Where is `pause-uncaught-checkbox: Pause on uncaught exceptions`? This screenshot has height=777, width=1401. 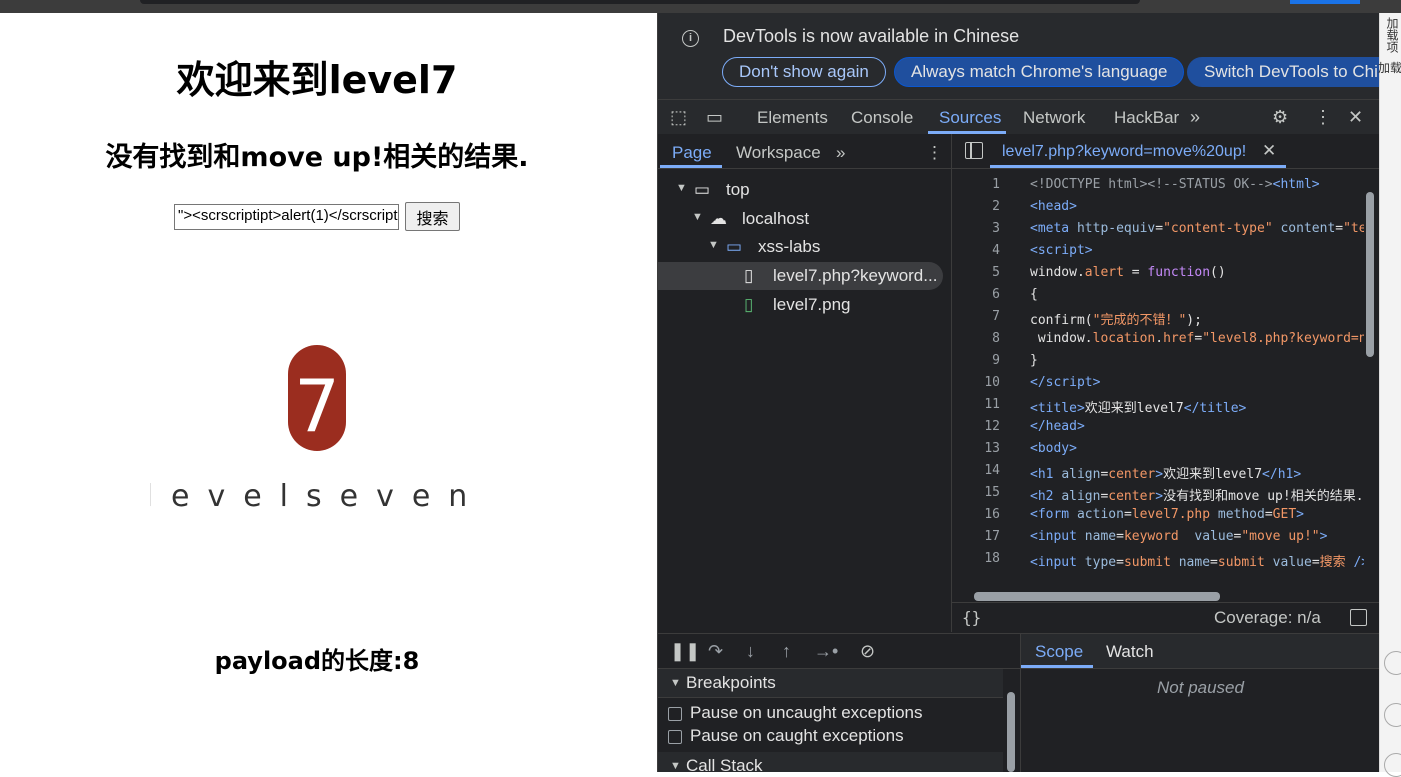 pause-uncaught-checkbox: Pause on uncaught exceptions is located at coordinates (828, 714).